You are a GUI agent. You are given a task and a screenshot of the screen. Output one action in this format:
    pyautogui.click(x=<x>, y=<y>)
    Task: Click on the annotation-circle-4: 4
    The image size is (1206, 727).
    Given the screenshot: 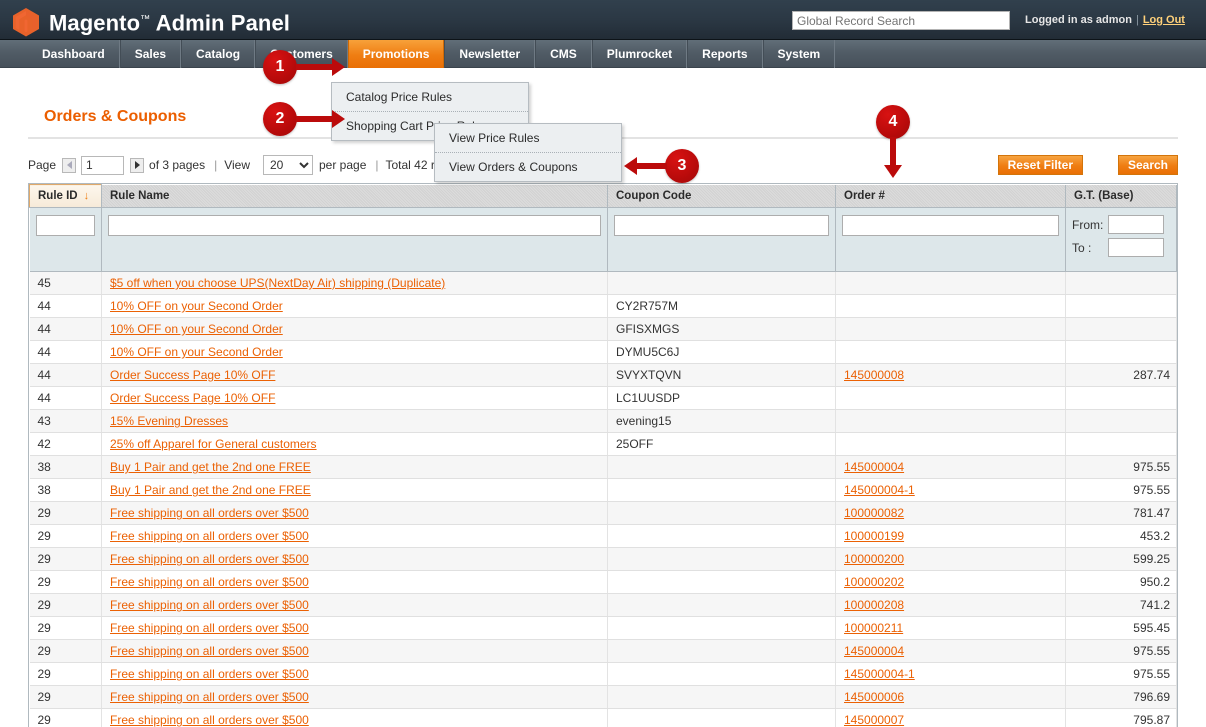 What is the action you would take?
    pyautogui.click(x=893, y=122)
    